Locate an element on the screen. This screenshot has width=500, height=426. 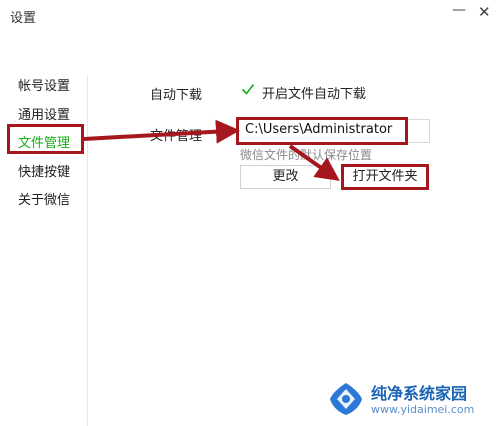
auto-download-checkbox is located at coordinates (248, 89).